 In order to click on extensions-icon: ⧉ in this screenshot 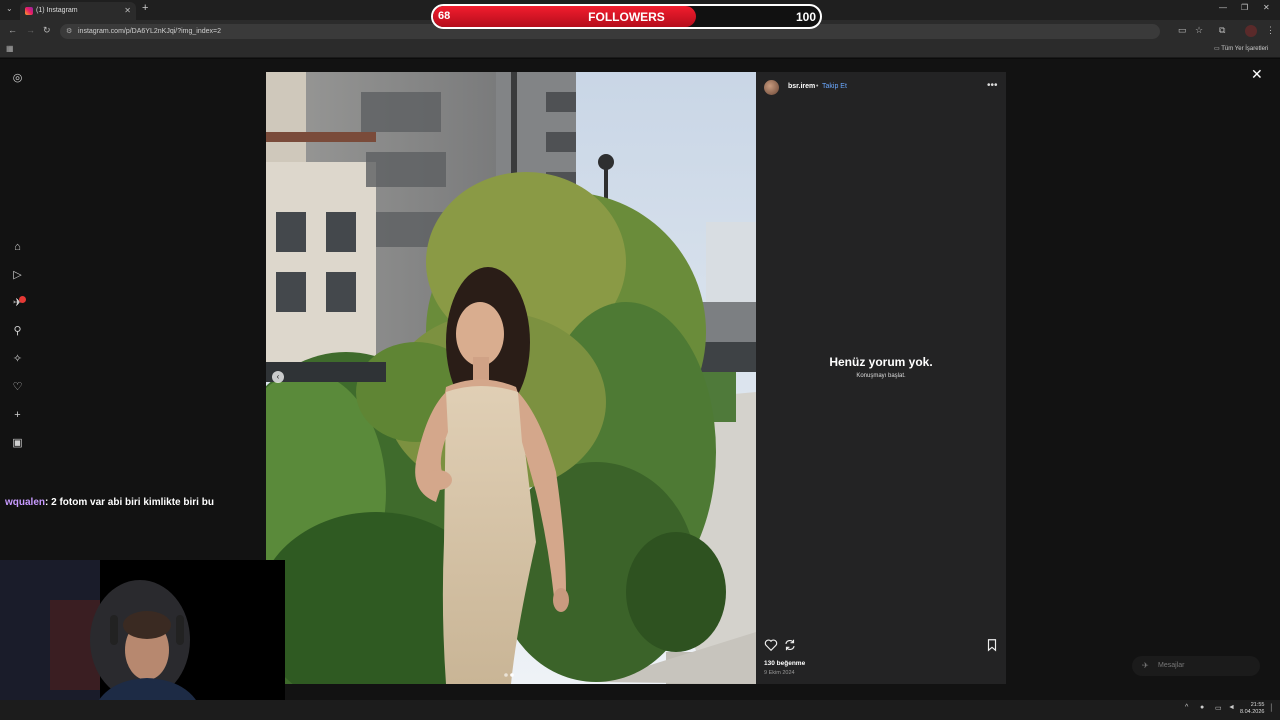, I will do `click(1222, 30)`.